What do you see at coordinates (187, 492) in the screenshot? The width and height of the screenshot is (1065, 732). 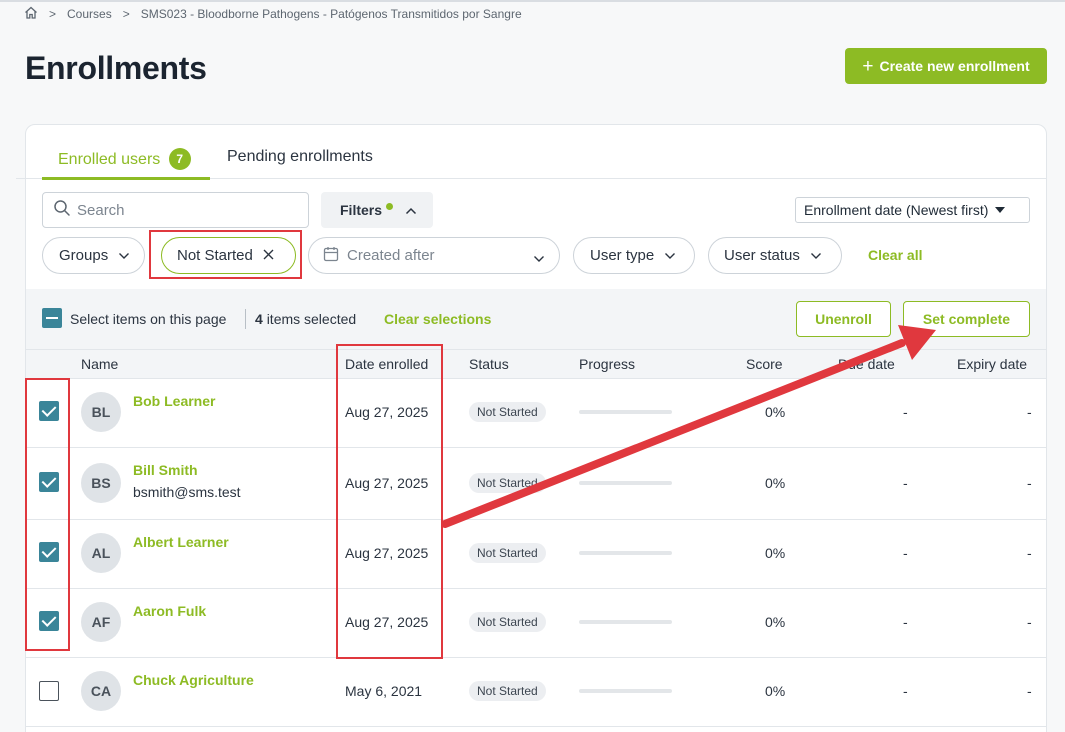 I see `user-email: bsmith@sms.test` at bounding box center [187, 492].